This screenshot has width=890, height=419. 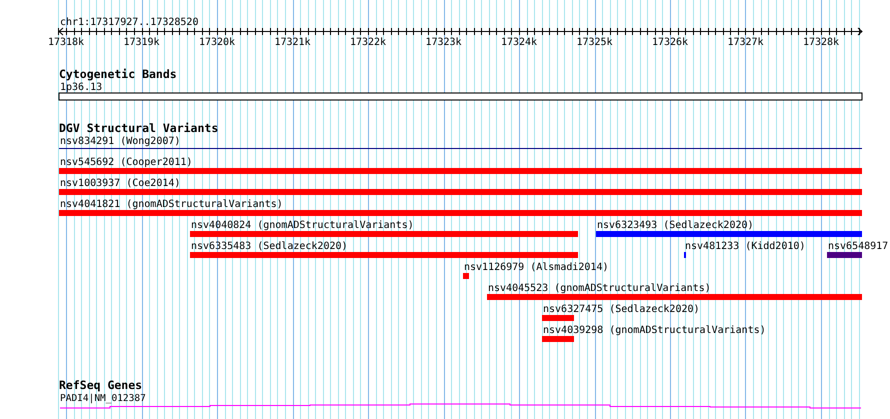 I want to click on variant-label: nsv4045523 (gnomADStructuralVariants), so click(x=599, y=288).